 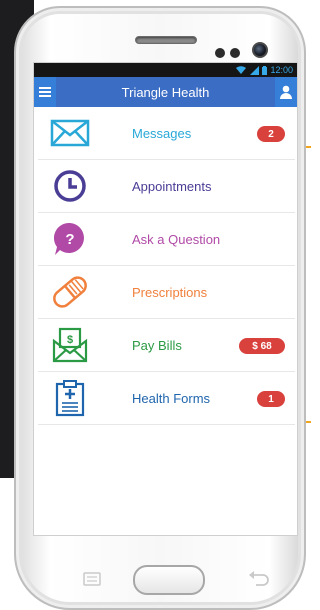 I want to click on pill-icon, so click(x=70, y=292).